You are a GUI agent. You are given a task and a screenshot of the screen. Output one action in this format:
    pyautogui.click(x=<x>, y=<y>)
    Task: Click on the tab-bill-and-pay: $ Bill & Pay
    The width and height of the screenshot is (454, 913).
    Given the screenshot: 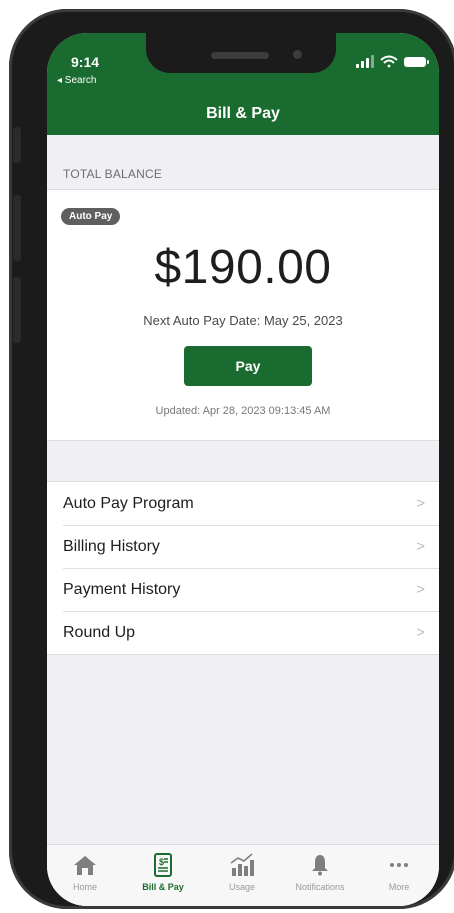 What is the action you would take?
    pyautogui.click(x=163, y=872)
    